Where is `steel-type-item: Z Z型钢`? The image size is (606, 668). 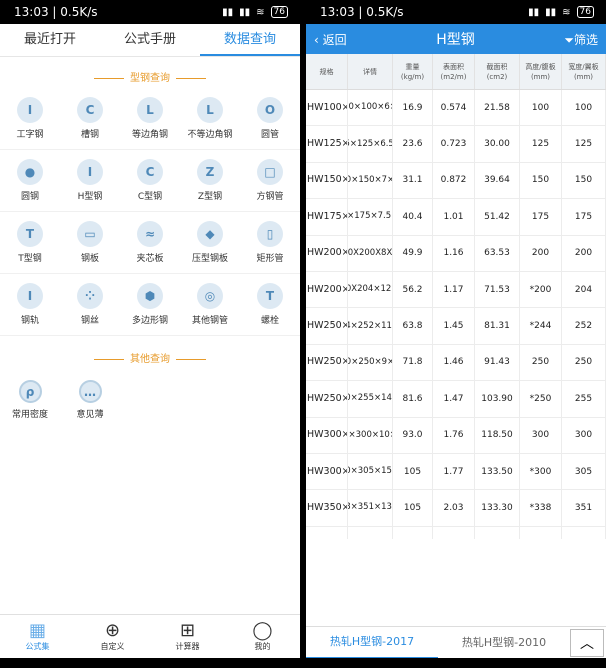 steel-type-item: Z Z型钢 is located at coordinates (210, 181).